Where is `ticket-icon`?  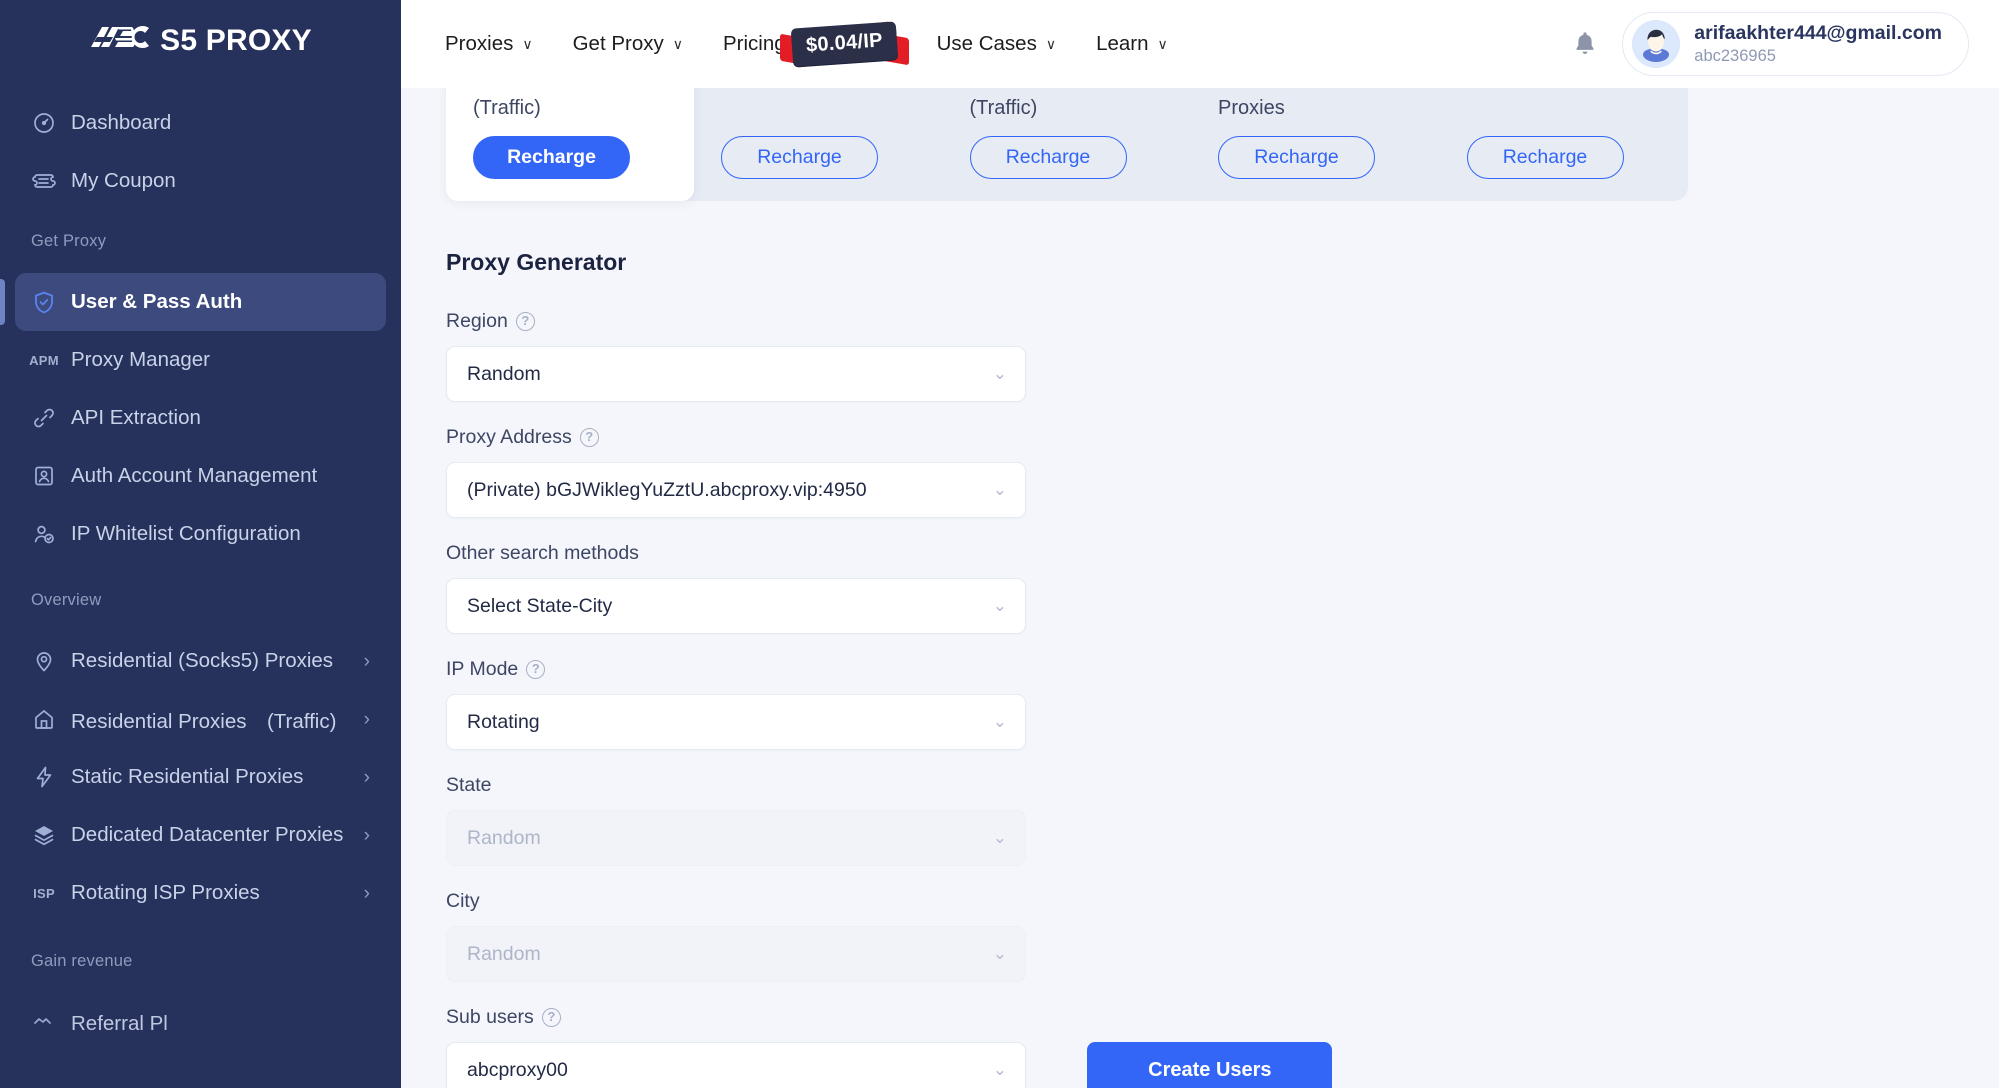
ticket-icon is located at coordinates (44, 181).